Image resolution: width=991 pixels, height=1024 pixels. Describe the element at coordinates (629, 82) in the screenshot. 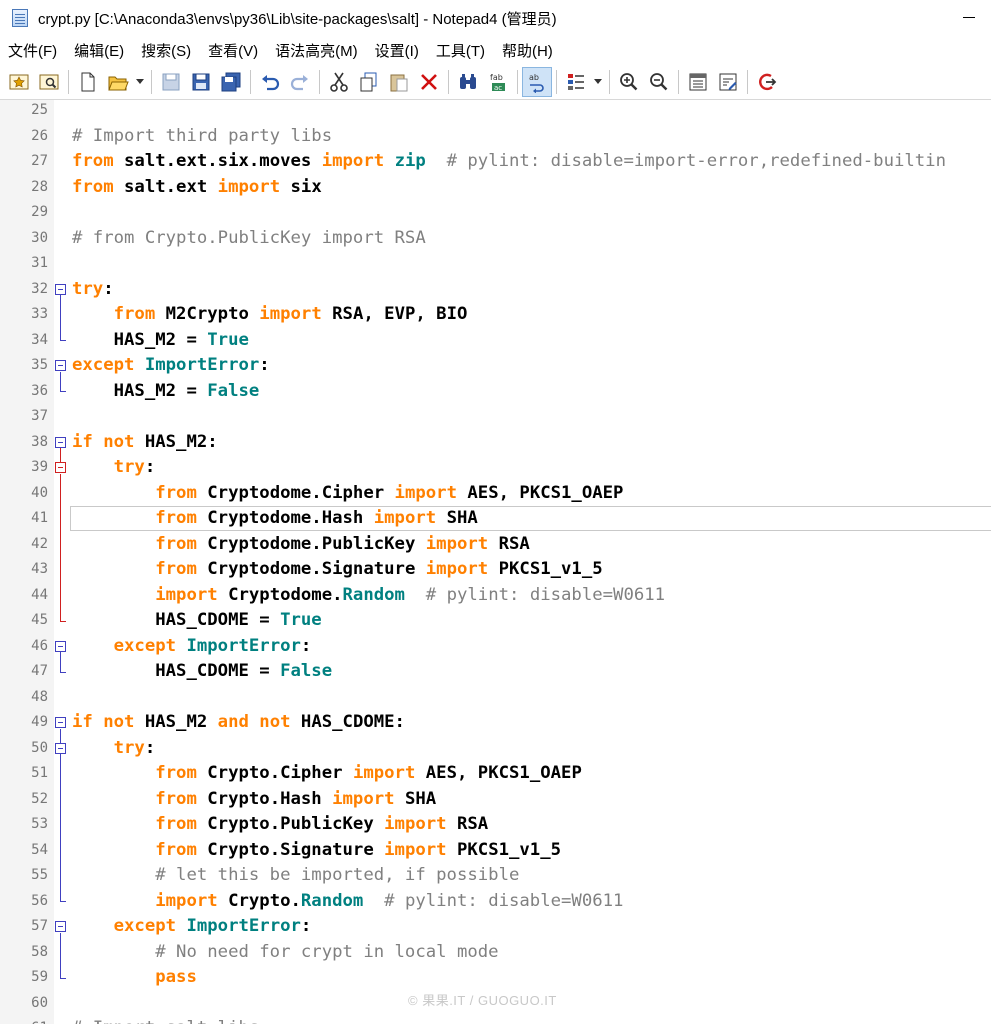

I see `zoom-in-icon` at that location.